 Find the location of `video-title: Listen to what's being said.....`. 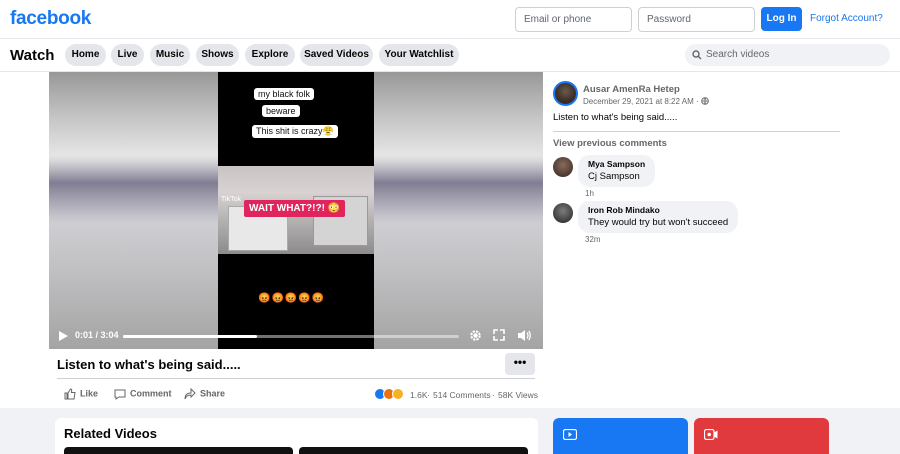

video-title: Listen to what's being said..... is located at coordinates (149, 364).